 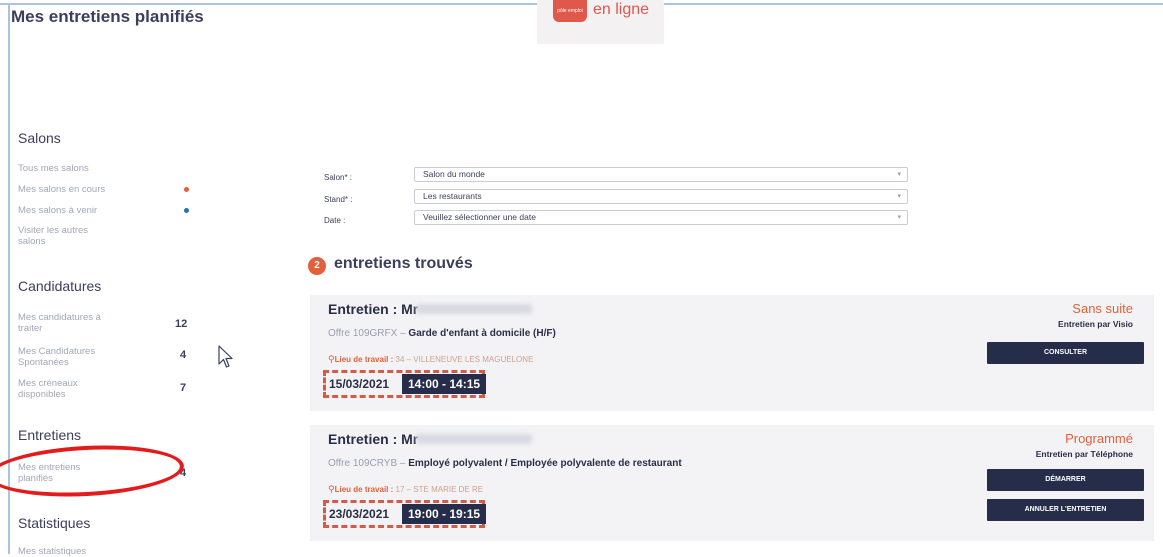 What do you see at coordinates (317, 266) in the screenshot?
I see `results-count-badge: 2` at bounding box center [317, 266].